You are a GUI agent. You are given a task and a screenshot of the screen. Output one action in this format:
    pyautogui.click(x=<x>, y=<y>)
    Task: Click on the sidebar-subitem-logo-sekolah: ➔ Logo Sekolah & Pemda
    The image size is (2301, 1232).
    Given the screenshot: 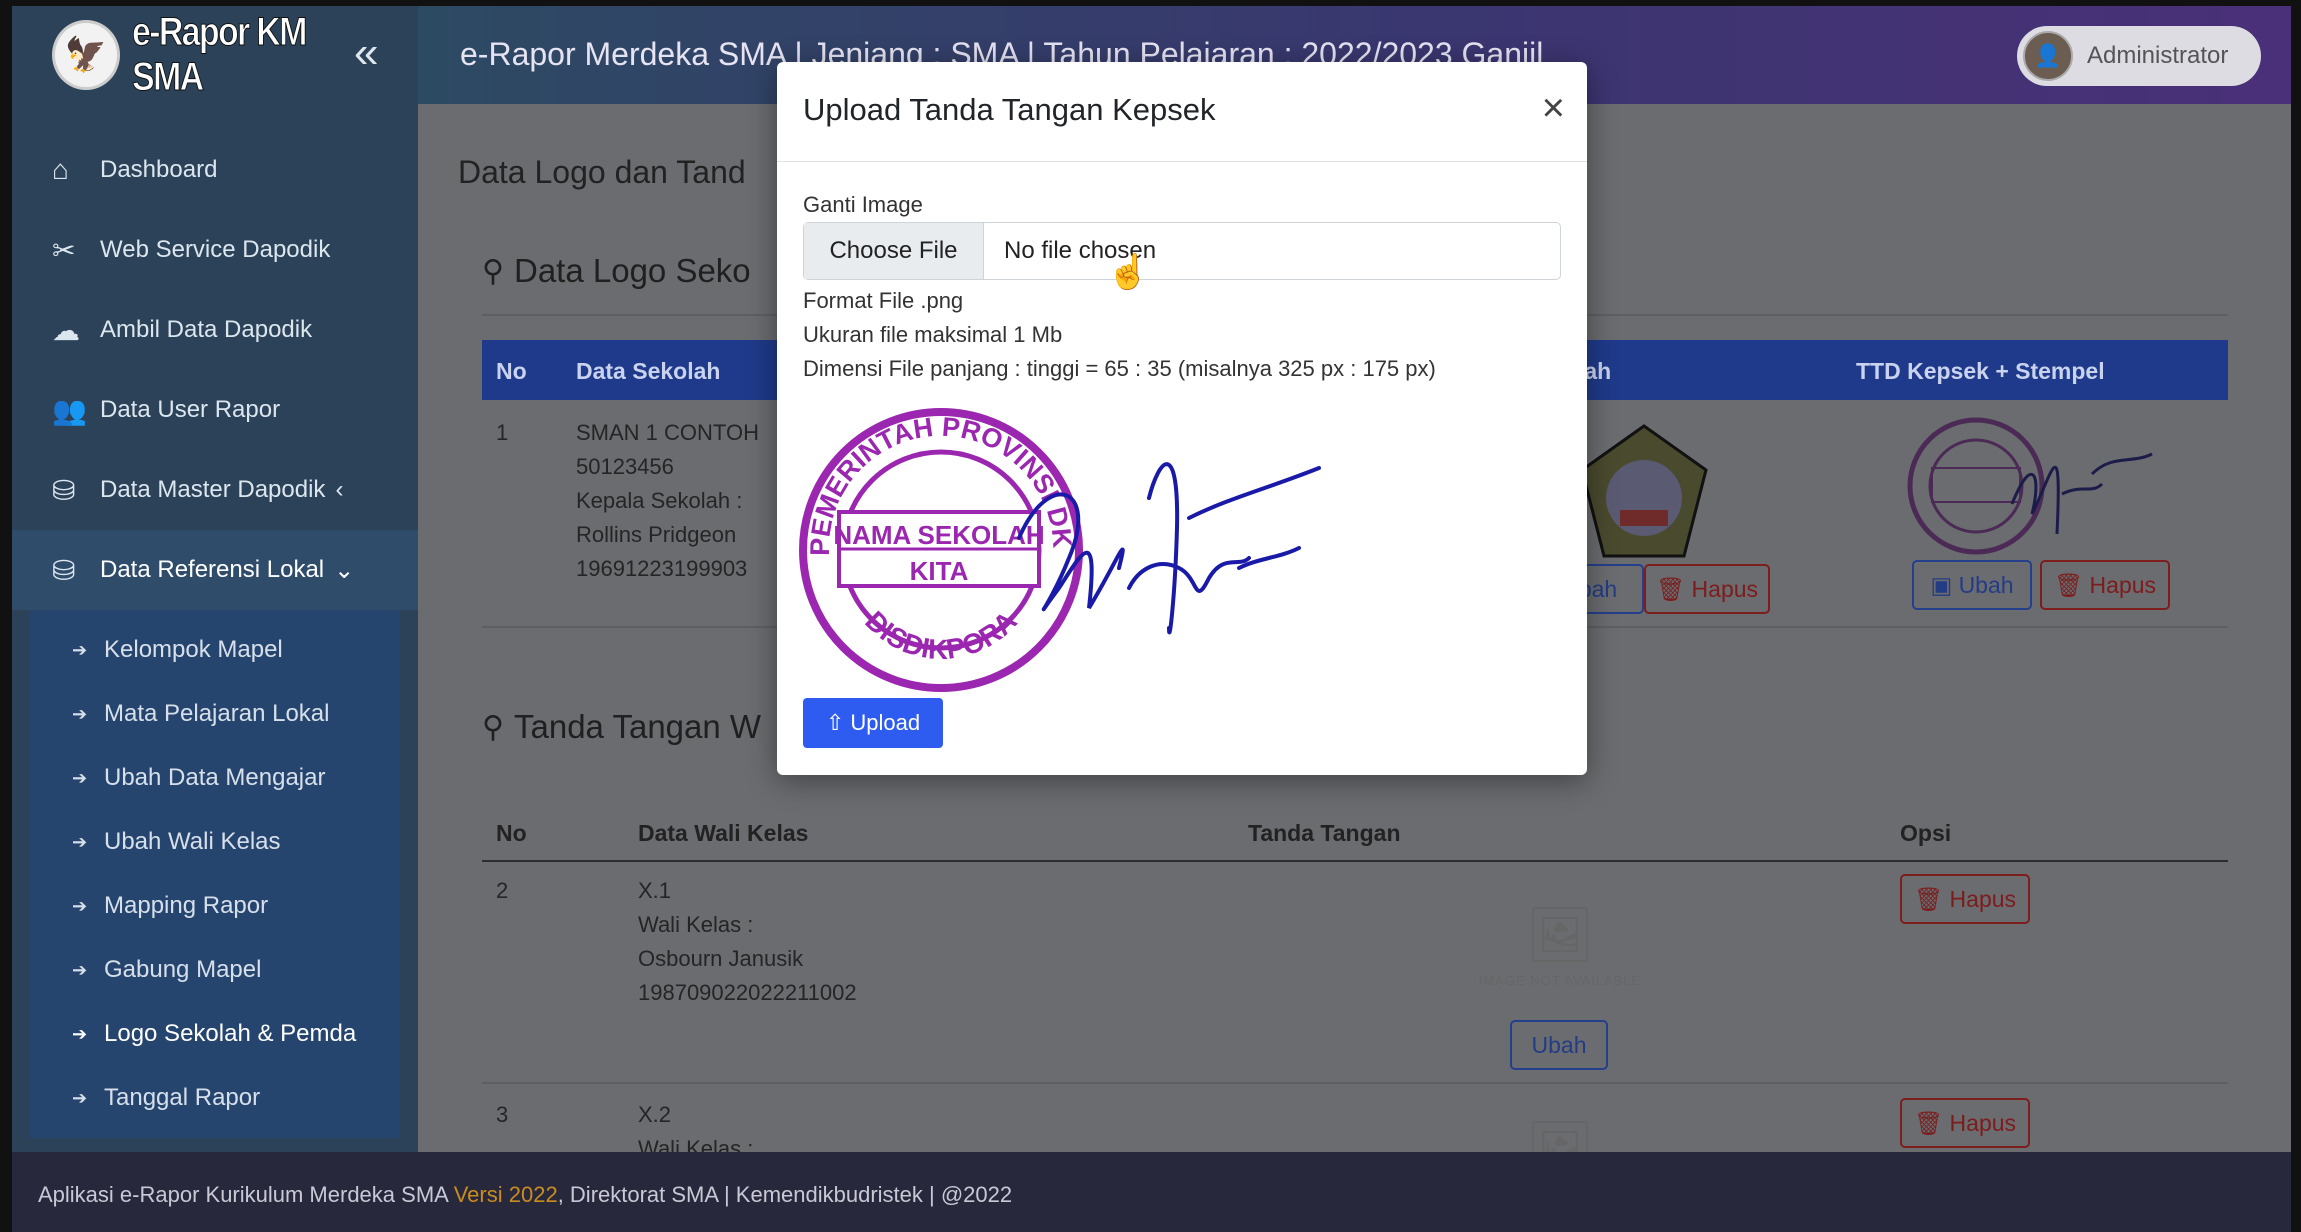 What is the action you would take?
    pyautogui.click(x=215, y=1034)
    